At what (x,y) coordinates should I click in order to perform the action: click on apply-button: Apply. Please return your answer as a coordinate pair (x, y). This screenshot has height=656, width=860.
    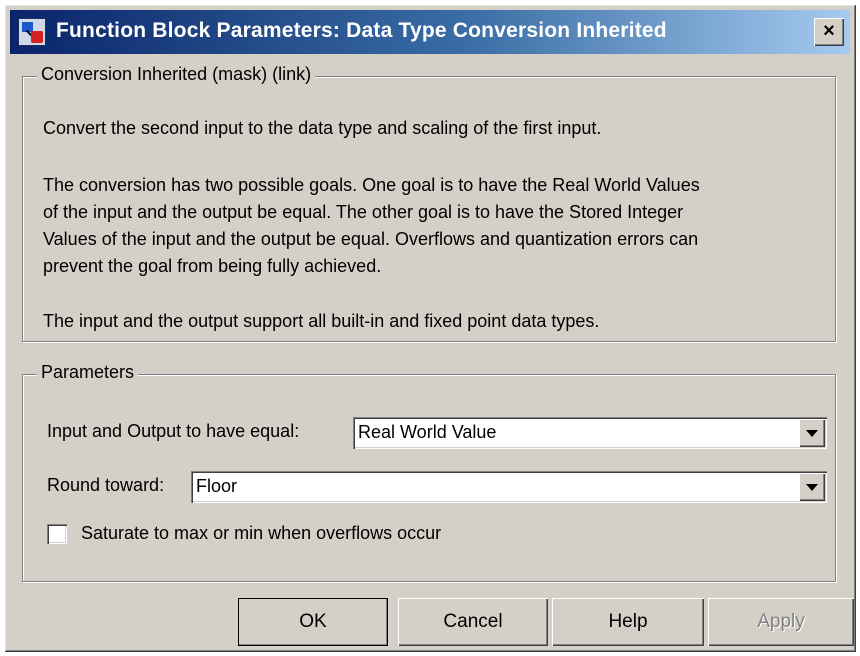
    Looking at the image, I should click on (781, 622).